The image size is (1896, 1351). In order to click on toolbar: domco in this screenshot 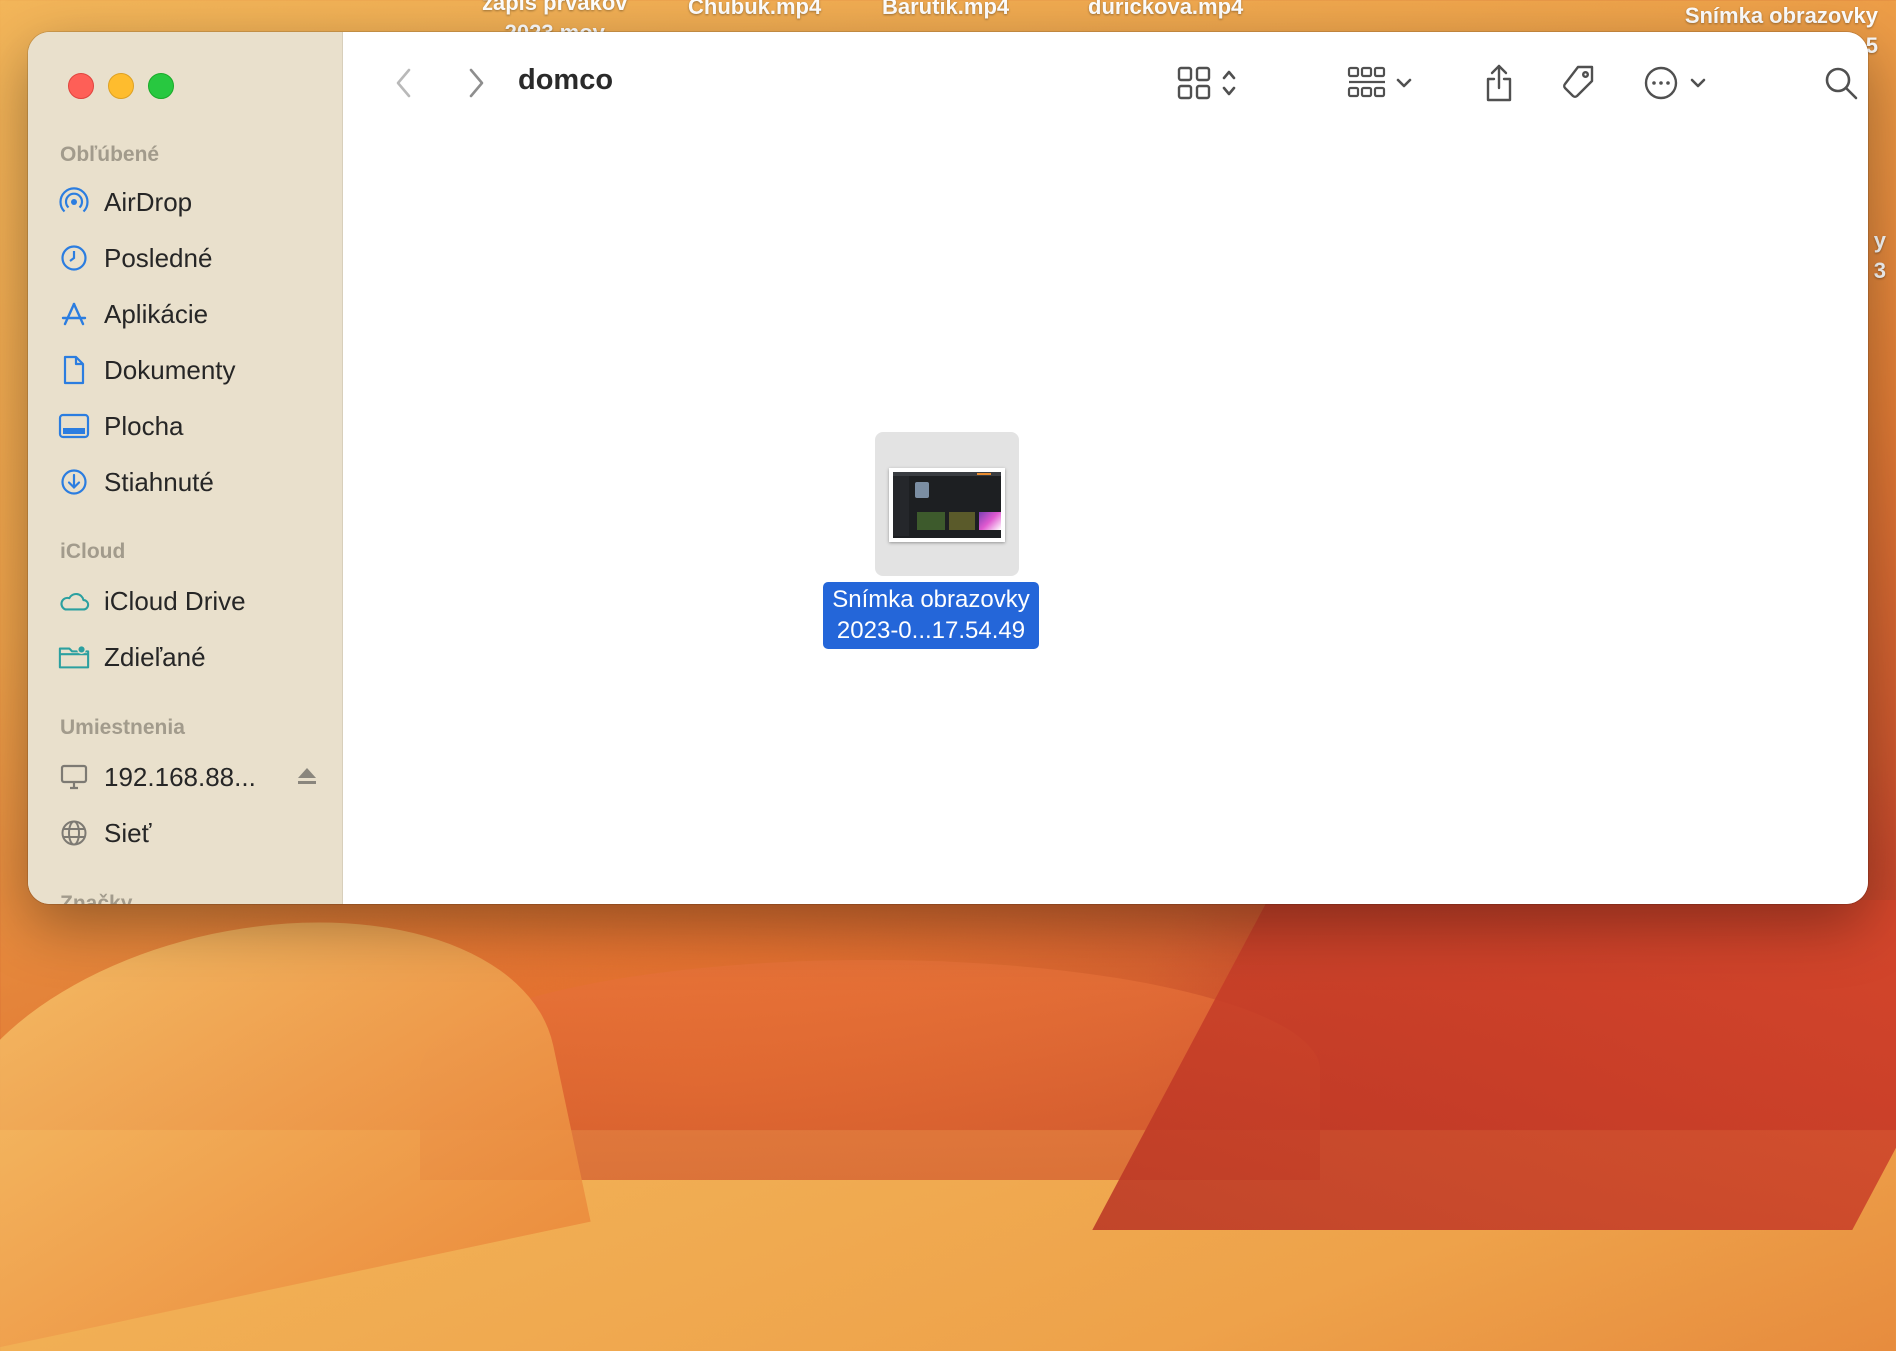, I will do `click(1105, 84)`.